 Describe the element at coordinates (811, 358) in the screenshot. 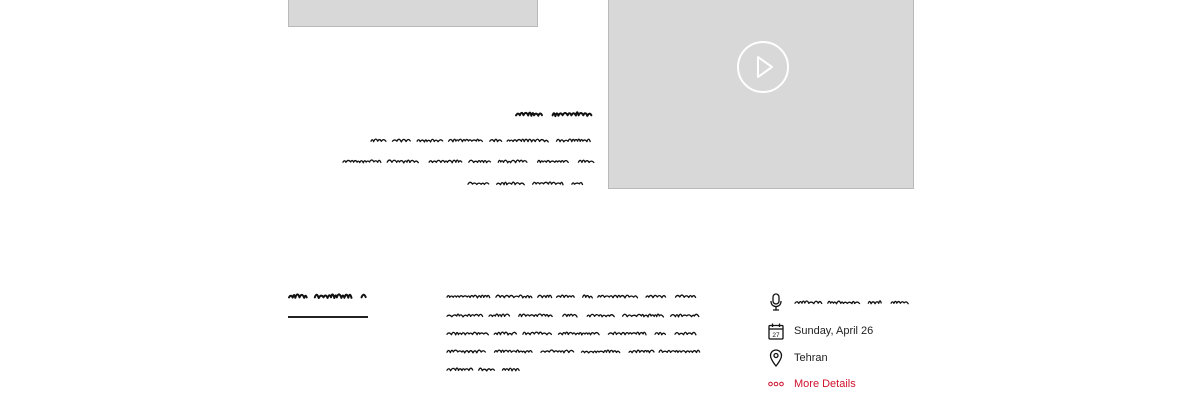

I see `event-location: Tehran` at that location.